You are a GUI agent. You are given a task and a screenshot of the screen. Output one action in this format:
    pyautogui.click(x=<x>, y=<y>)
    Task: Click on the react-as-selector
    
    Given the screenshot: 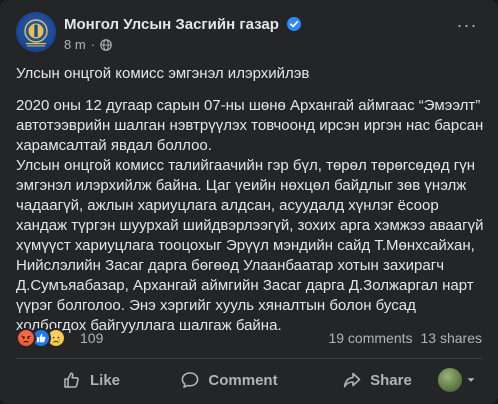 What is the action you would take?
    pyautogui.click(x=460, y=380)
    